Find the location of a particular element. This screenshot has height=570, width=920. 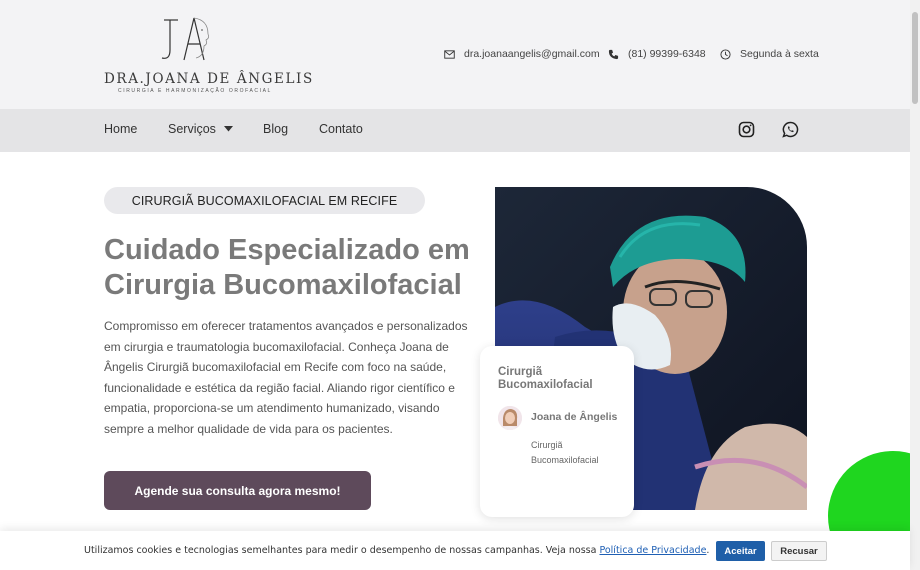

logo-subtitle: CIRURGIA E HARMONIZAÇÃO OROFACIAL is located at coordinates (195, 91).